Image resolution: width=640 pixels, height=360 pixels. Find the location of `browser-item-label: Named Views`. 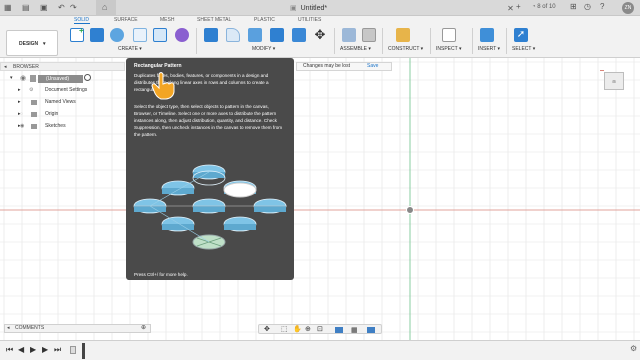

browser-item-label: Named Views is located at coordinates (60, 102).